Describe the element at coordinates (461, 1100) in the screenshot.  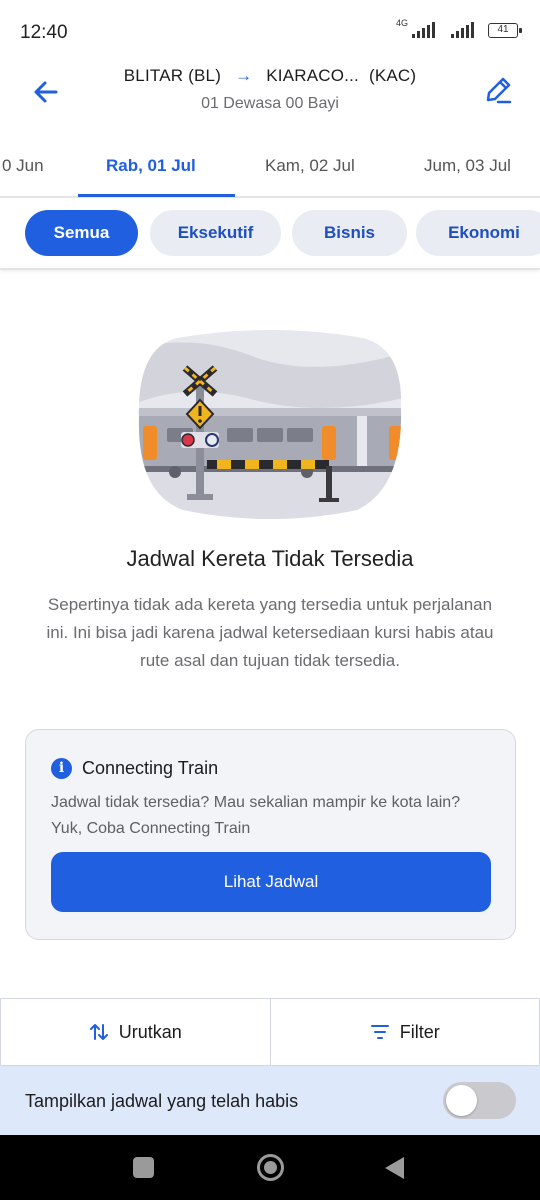
I see `toggle-knob` at that location.